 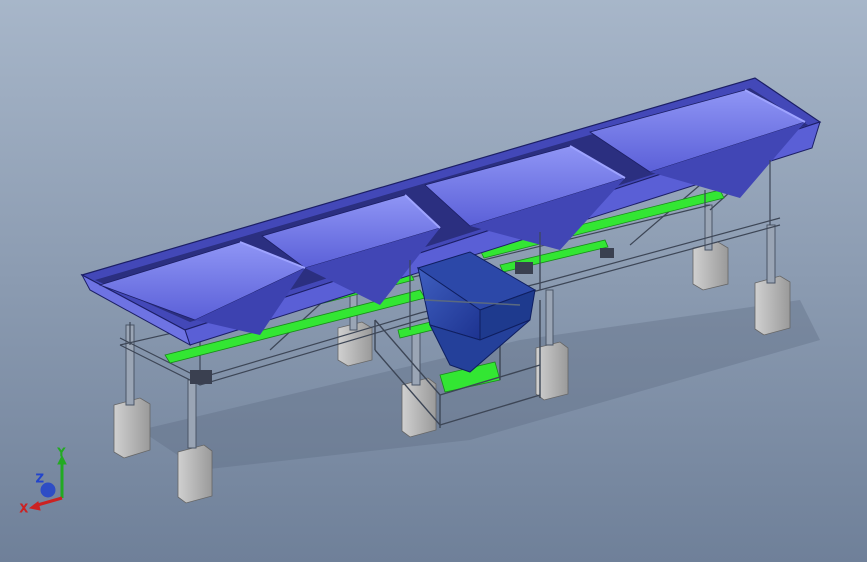 I want to click on z-label: Z, so click(x=40, y=478).